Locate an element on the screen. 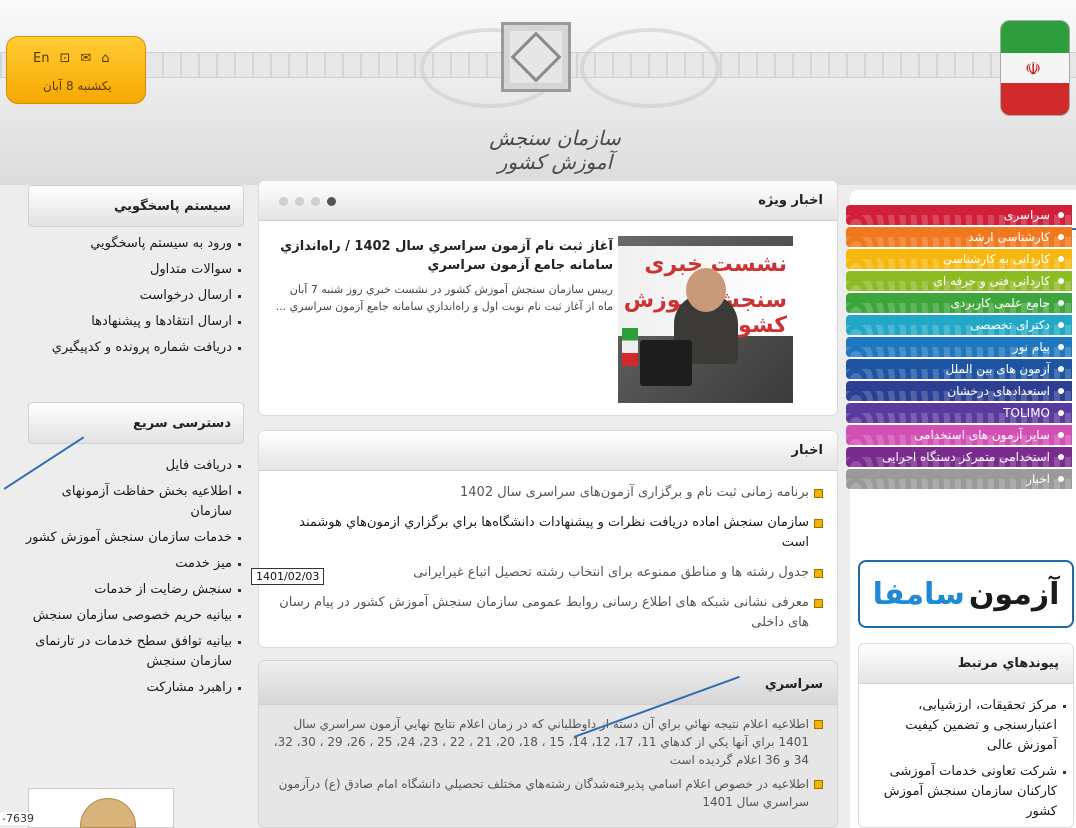 The image size is (1076, 828). featured-news-title: اخبار ويژه is located at coordinates (548, 201).